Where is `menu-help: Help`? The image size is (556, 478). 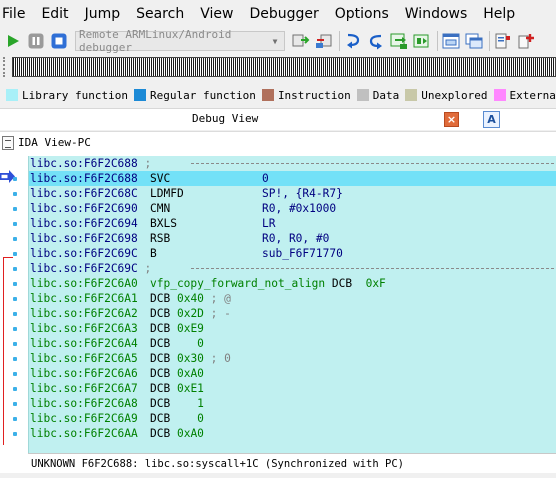
menu-help: Help is located at coordinates (499, 14).